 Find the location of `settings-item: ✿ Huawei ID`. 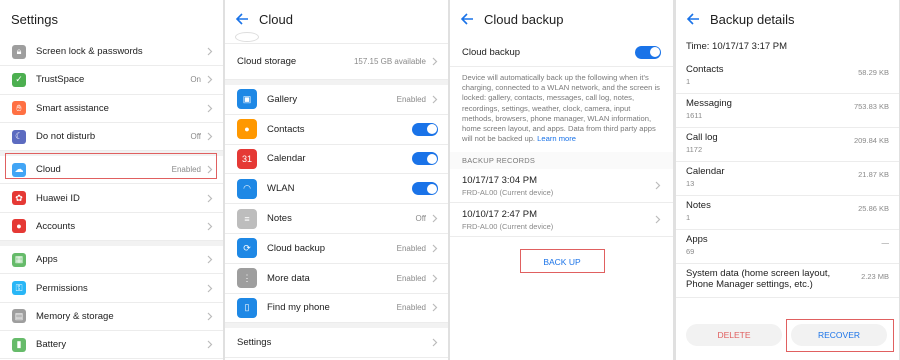

settings-item: ✿ Huawei ID is located at coordinates (111, 198).